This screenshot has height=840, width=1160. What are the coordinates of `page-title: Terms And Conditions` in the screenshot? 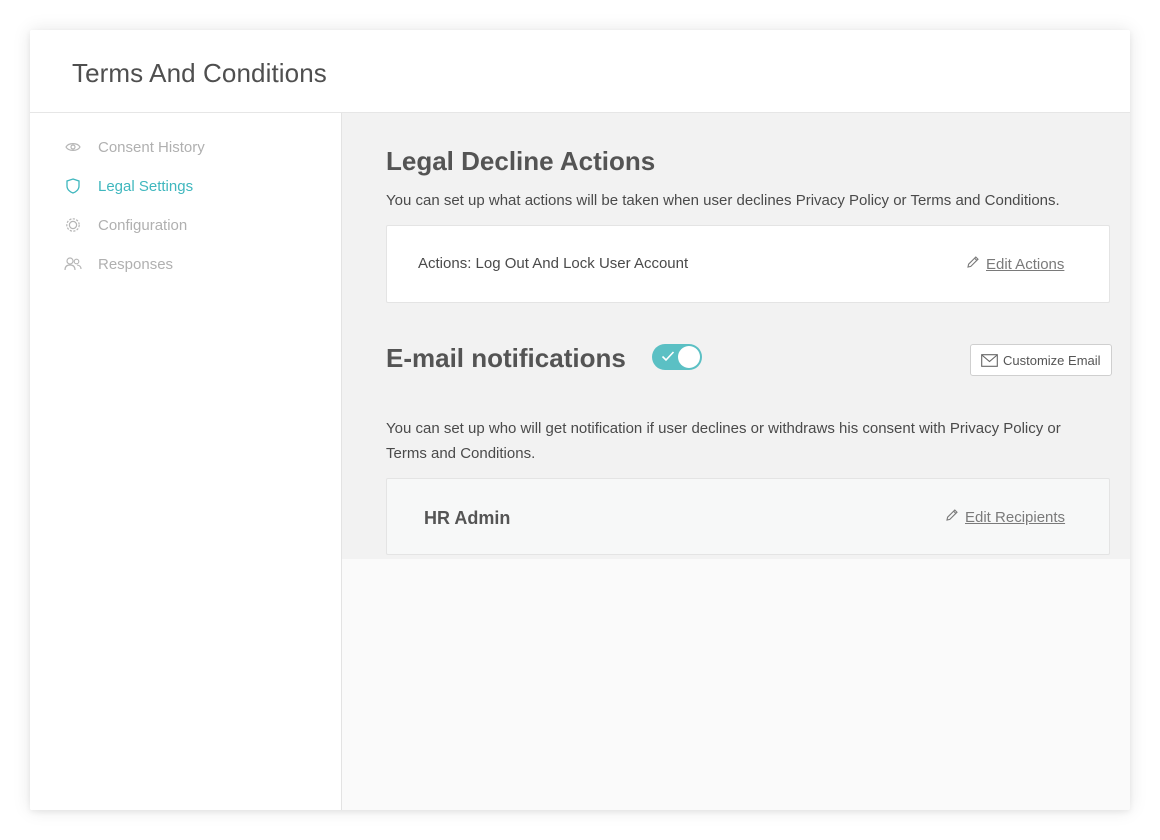 It's located at (199, 73).